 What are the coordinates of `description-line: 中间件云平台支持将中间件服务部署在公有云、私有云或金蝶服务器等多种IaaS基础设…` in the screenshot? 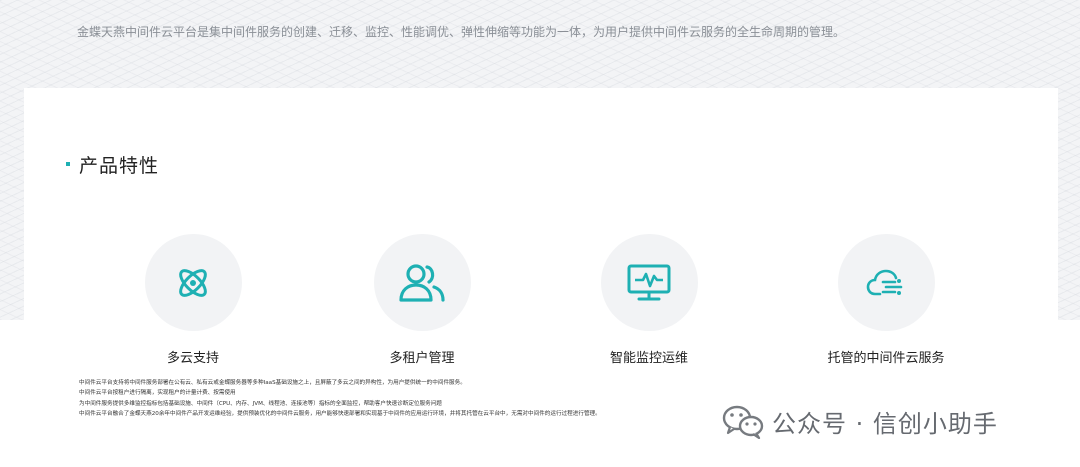 It's located at (272, 383).